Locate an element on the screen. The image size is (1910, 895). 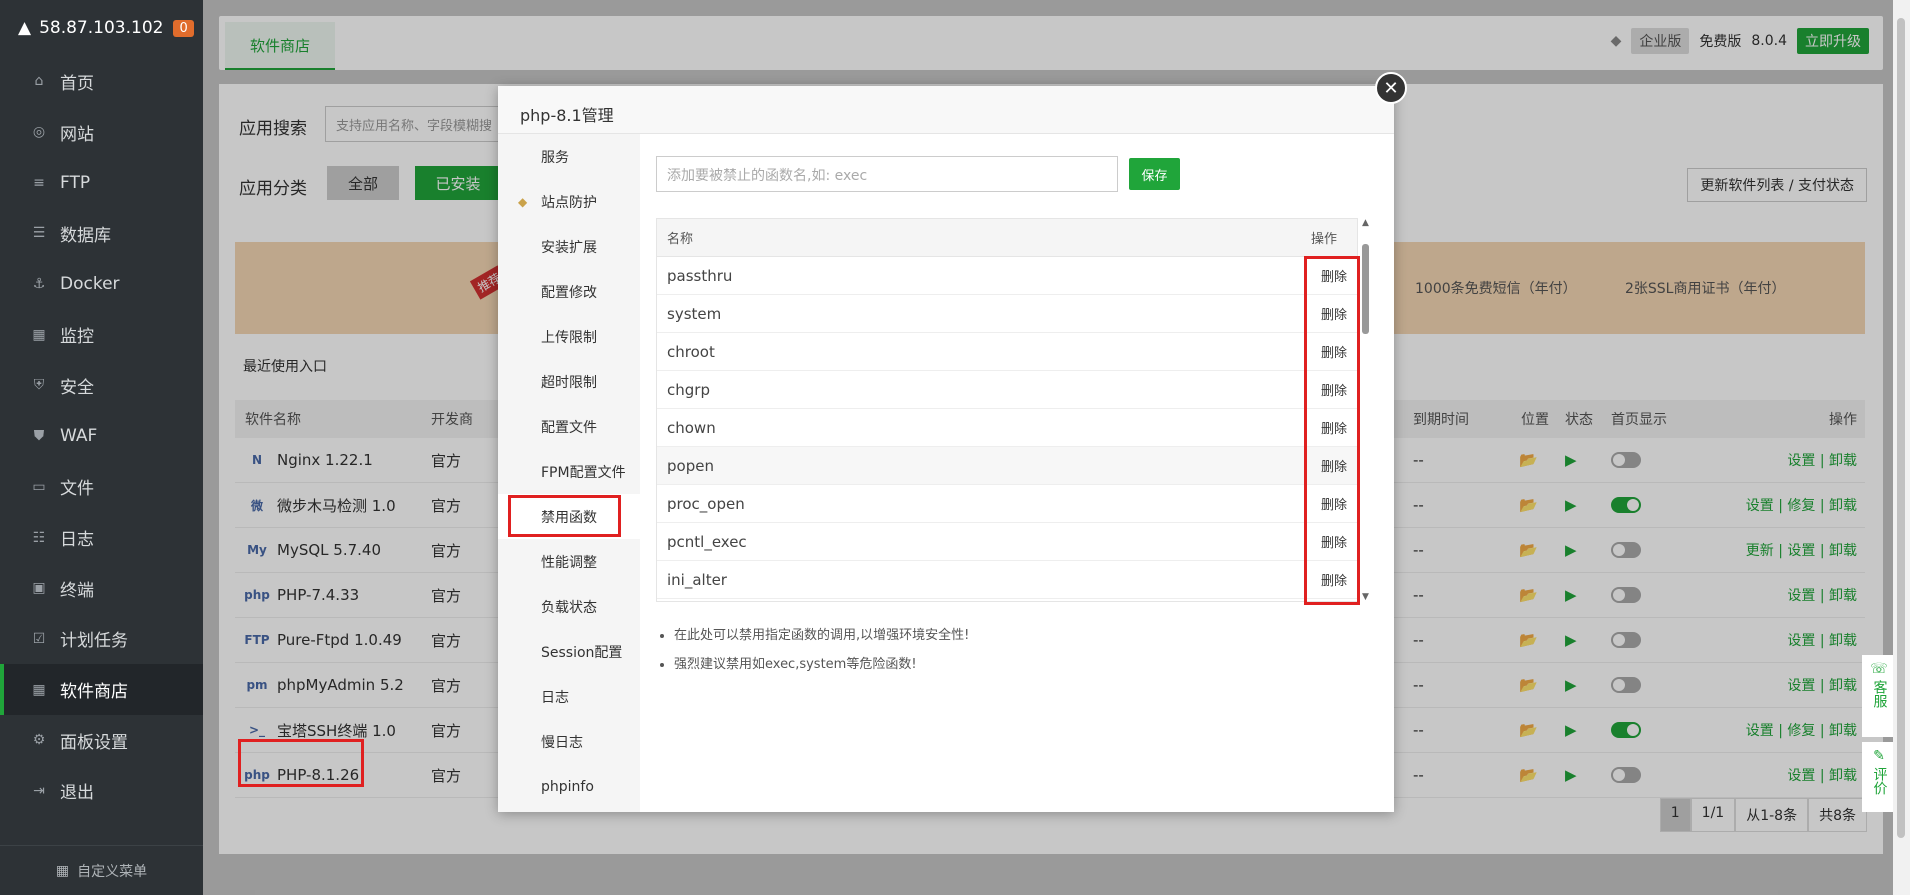
modal-nav-item: 上传限制 is located at coordinates (569, 336).